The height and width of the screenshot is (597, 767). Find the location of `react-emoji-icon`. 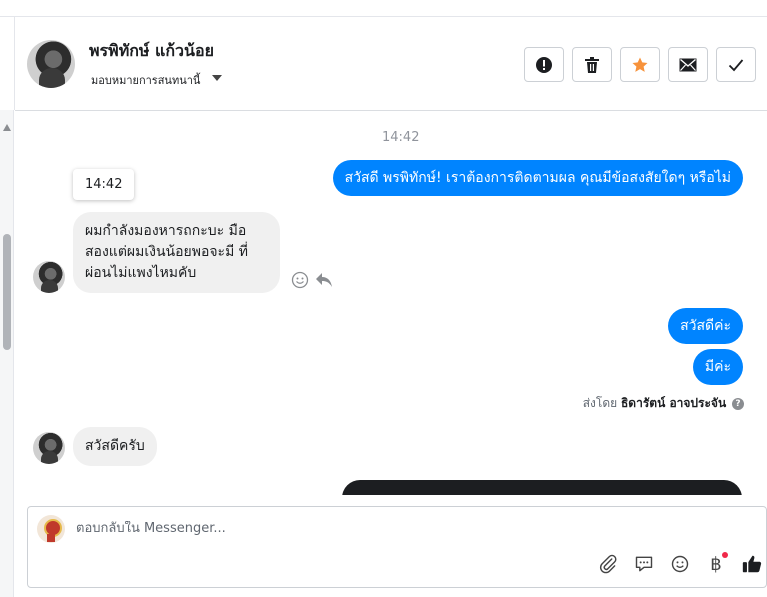

react-emoji-icon is located at coordinates (300, 280).